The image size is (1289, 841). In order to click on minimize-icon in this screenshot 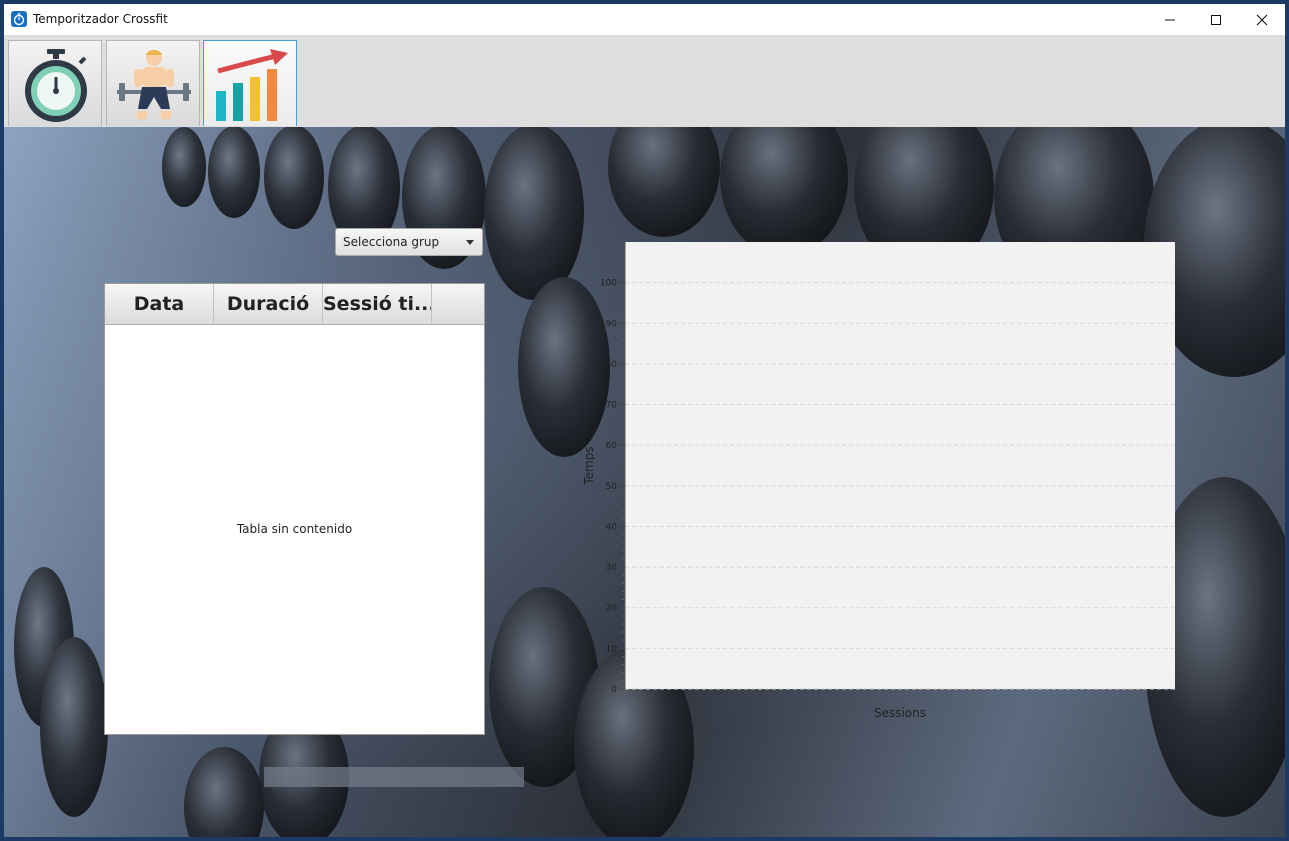, I will do `click(1170, 19)`.